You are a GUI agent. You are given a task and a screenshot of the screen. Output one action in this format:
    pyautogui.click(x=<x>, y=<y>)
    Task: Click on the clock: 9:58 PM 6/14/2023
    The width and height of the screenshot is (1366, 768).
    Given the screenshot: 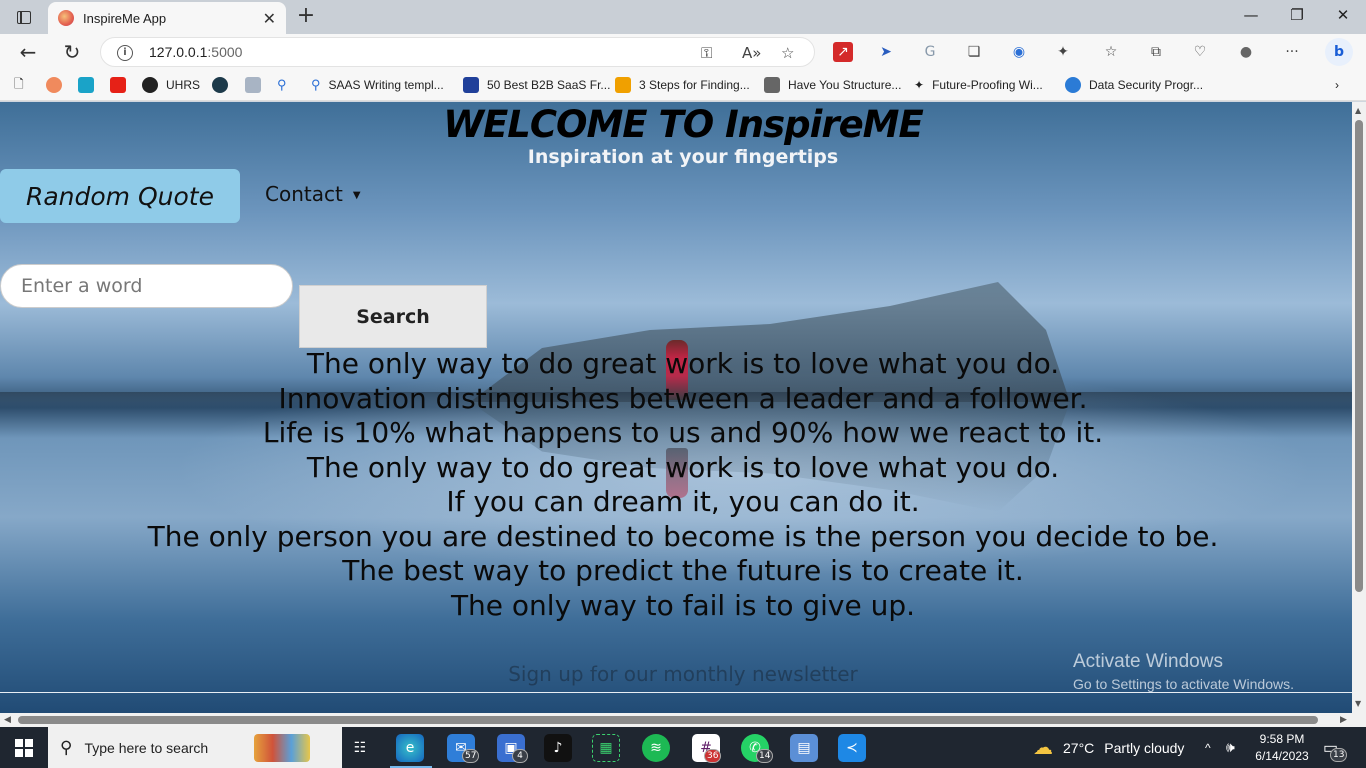 What is the action you would take?
    pyautogui.click(x=1282, y=747)
    